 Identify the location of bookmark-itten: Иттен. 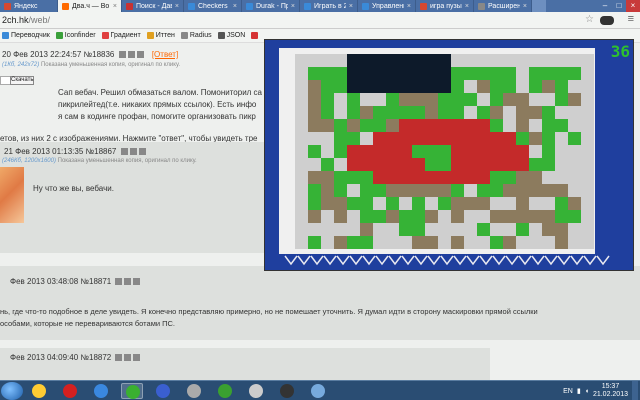
(160, 35).